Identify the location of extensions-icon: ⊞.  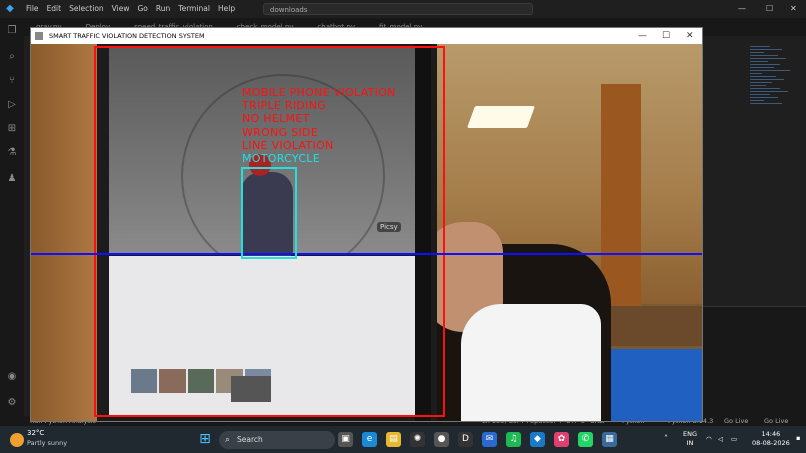
(12, 129).